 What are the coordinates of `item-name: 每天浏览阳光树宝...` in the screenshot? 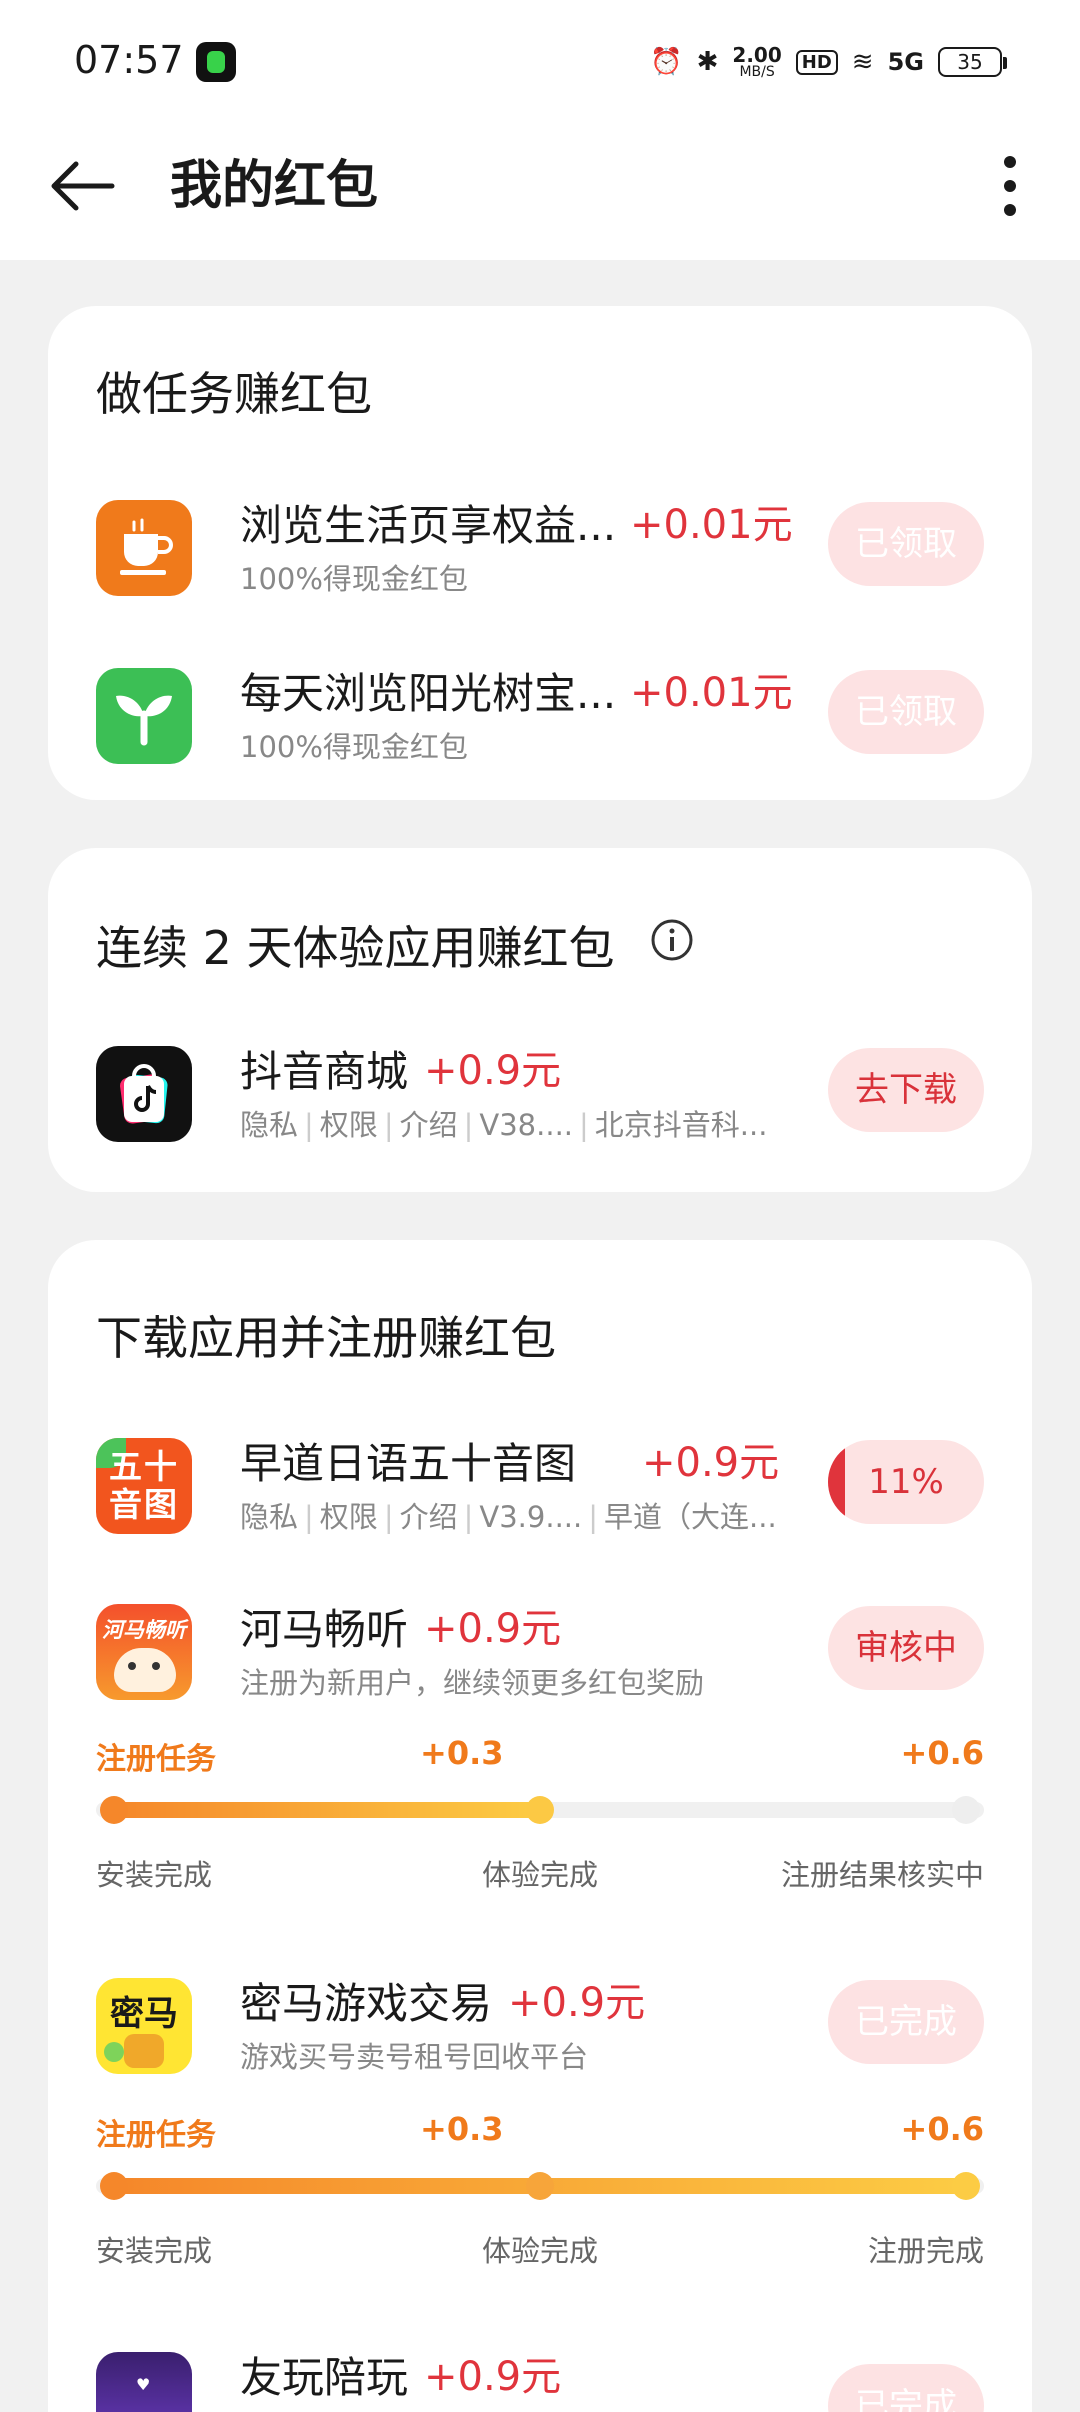 It's located at (428, 693).